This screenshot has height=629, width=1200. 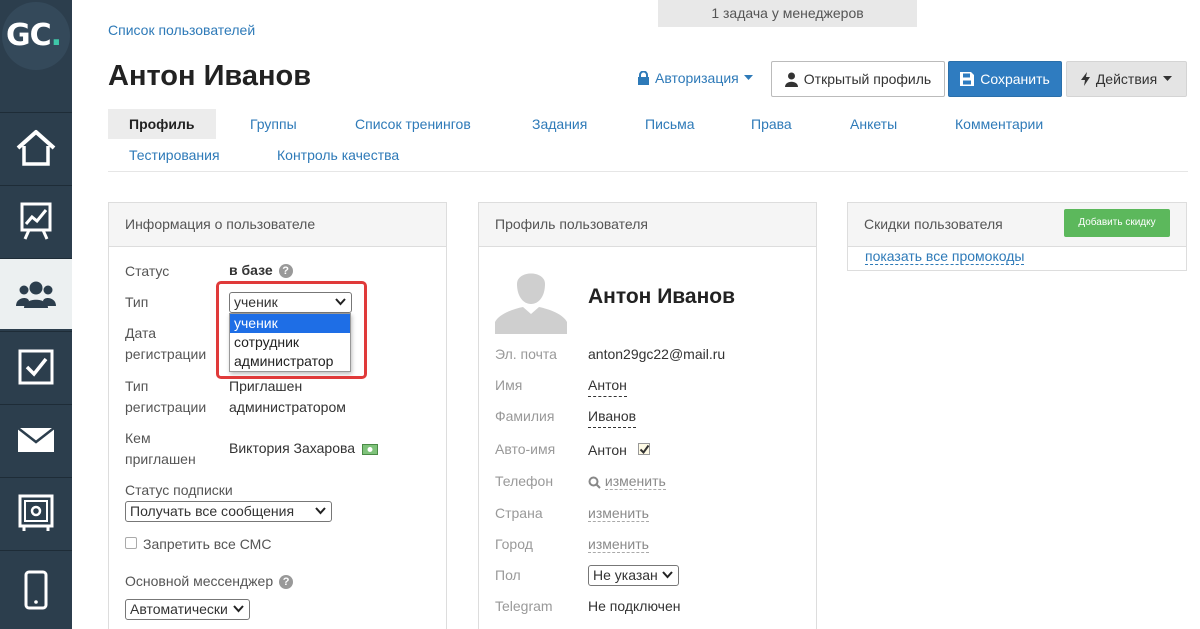 I want to click on auto-name-checkbox, so click(x=644, y=449).